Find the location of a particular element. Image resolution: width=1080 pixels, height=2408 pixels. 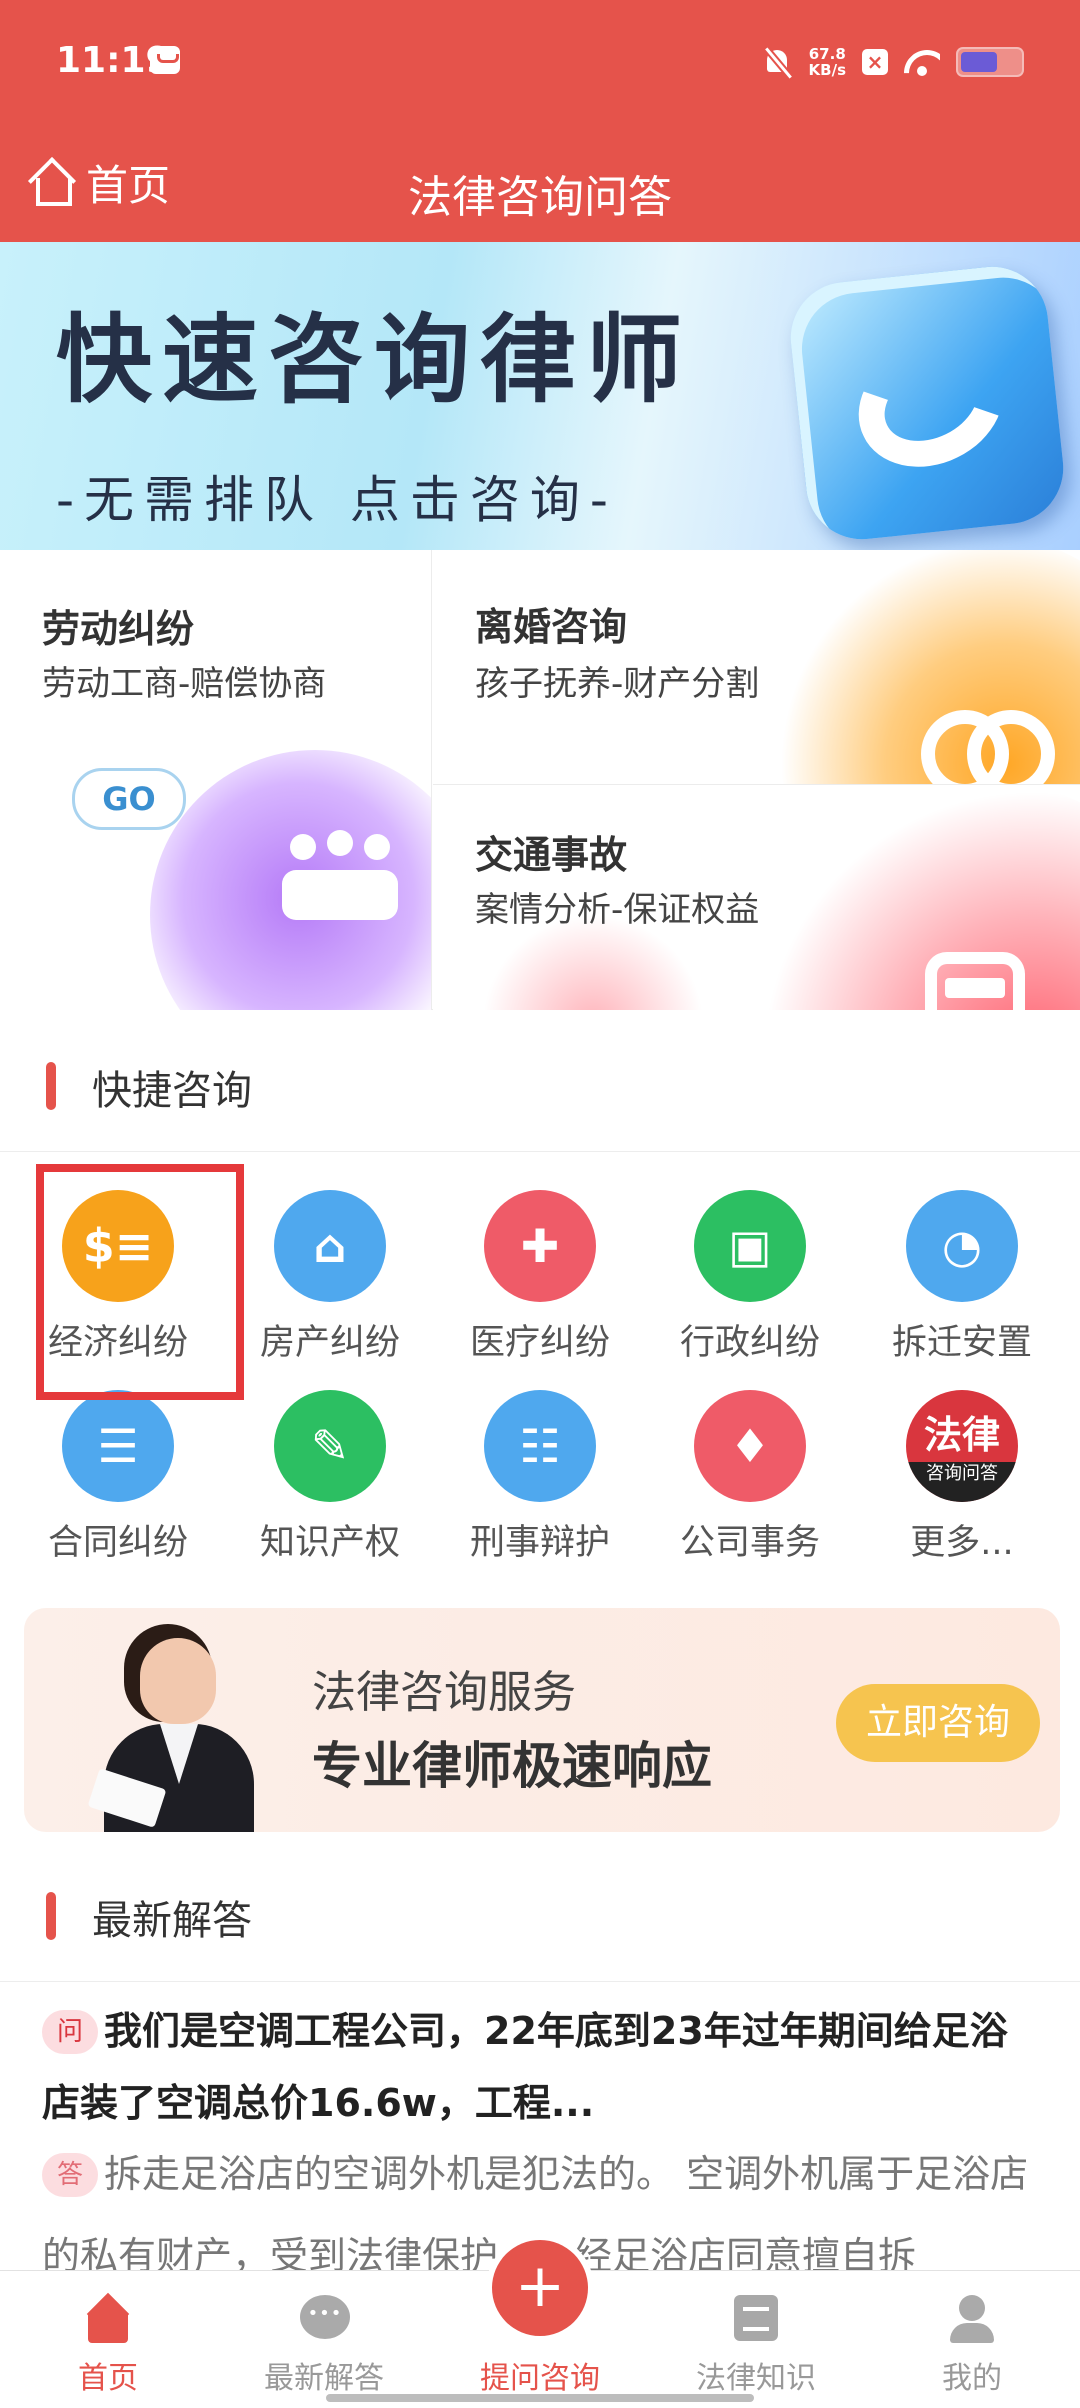

tab-legal-knowledge: 法律知识 is located at coordinates (756, 2339).